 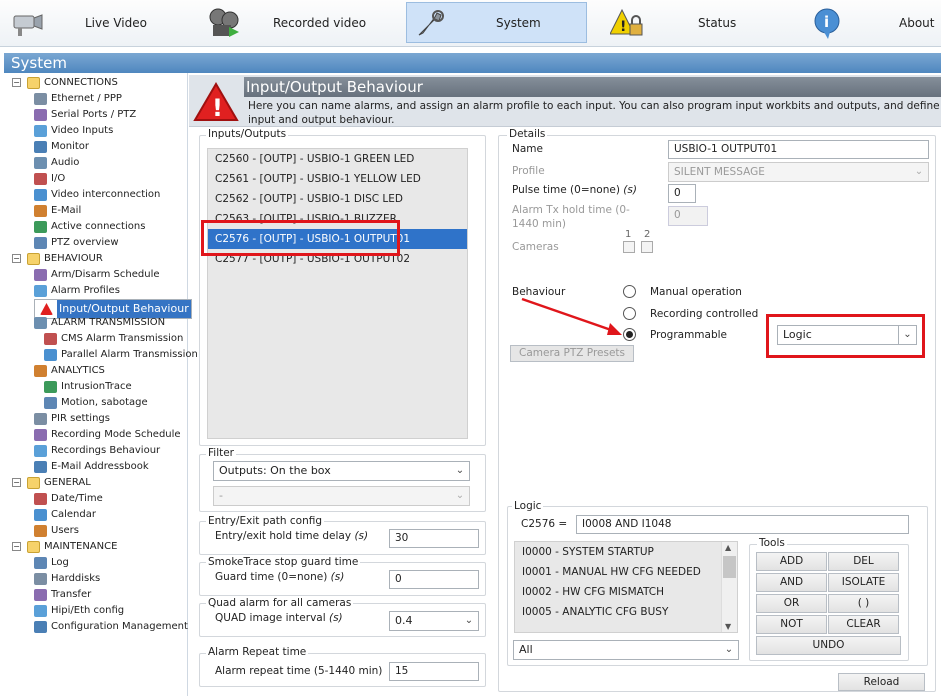 What do you see at coordinates (100, 466) in the screenshot?
I see `tree-item-label: E-Mail Addressbook` at bounding box center [100, 466].